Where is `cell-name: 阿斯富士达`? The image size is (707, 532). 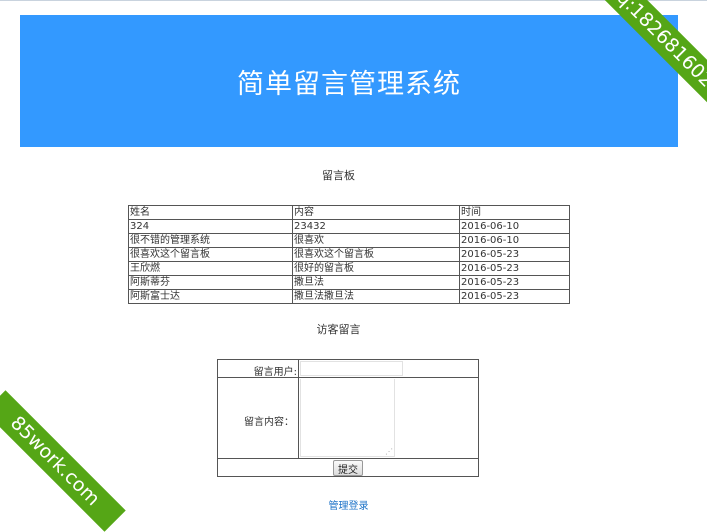 cell-name: 阿斯富士达 is located at coordinates (210, 296).